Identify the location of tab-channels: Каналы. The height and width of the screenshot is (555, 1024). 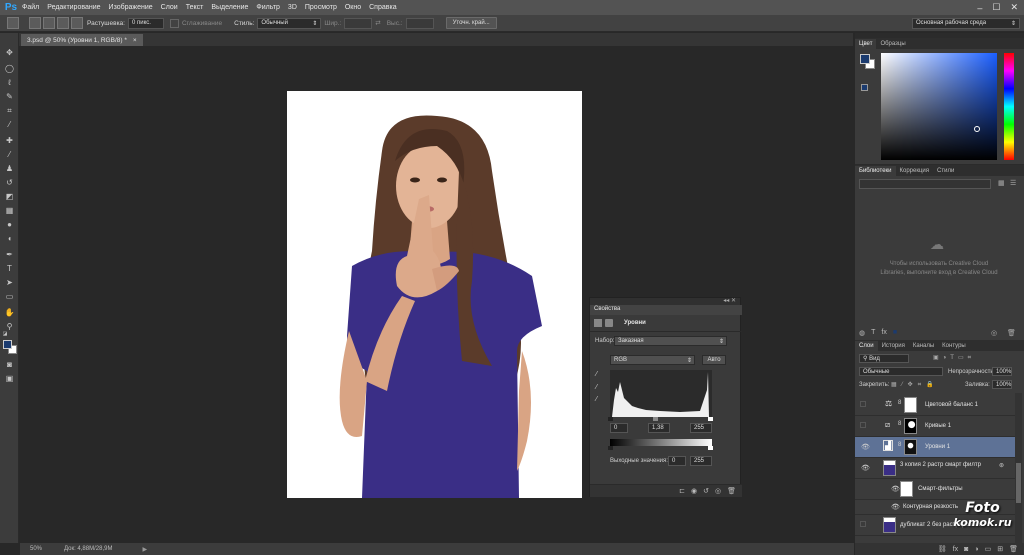
(923, 346).